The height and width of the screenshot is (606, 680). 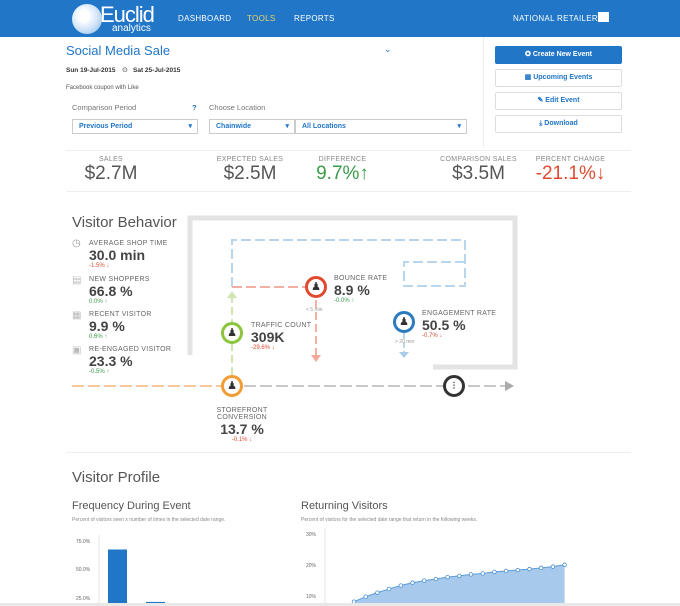 I want to click on returning-area, so click(x=459, y=585).